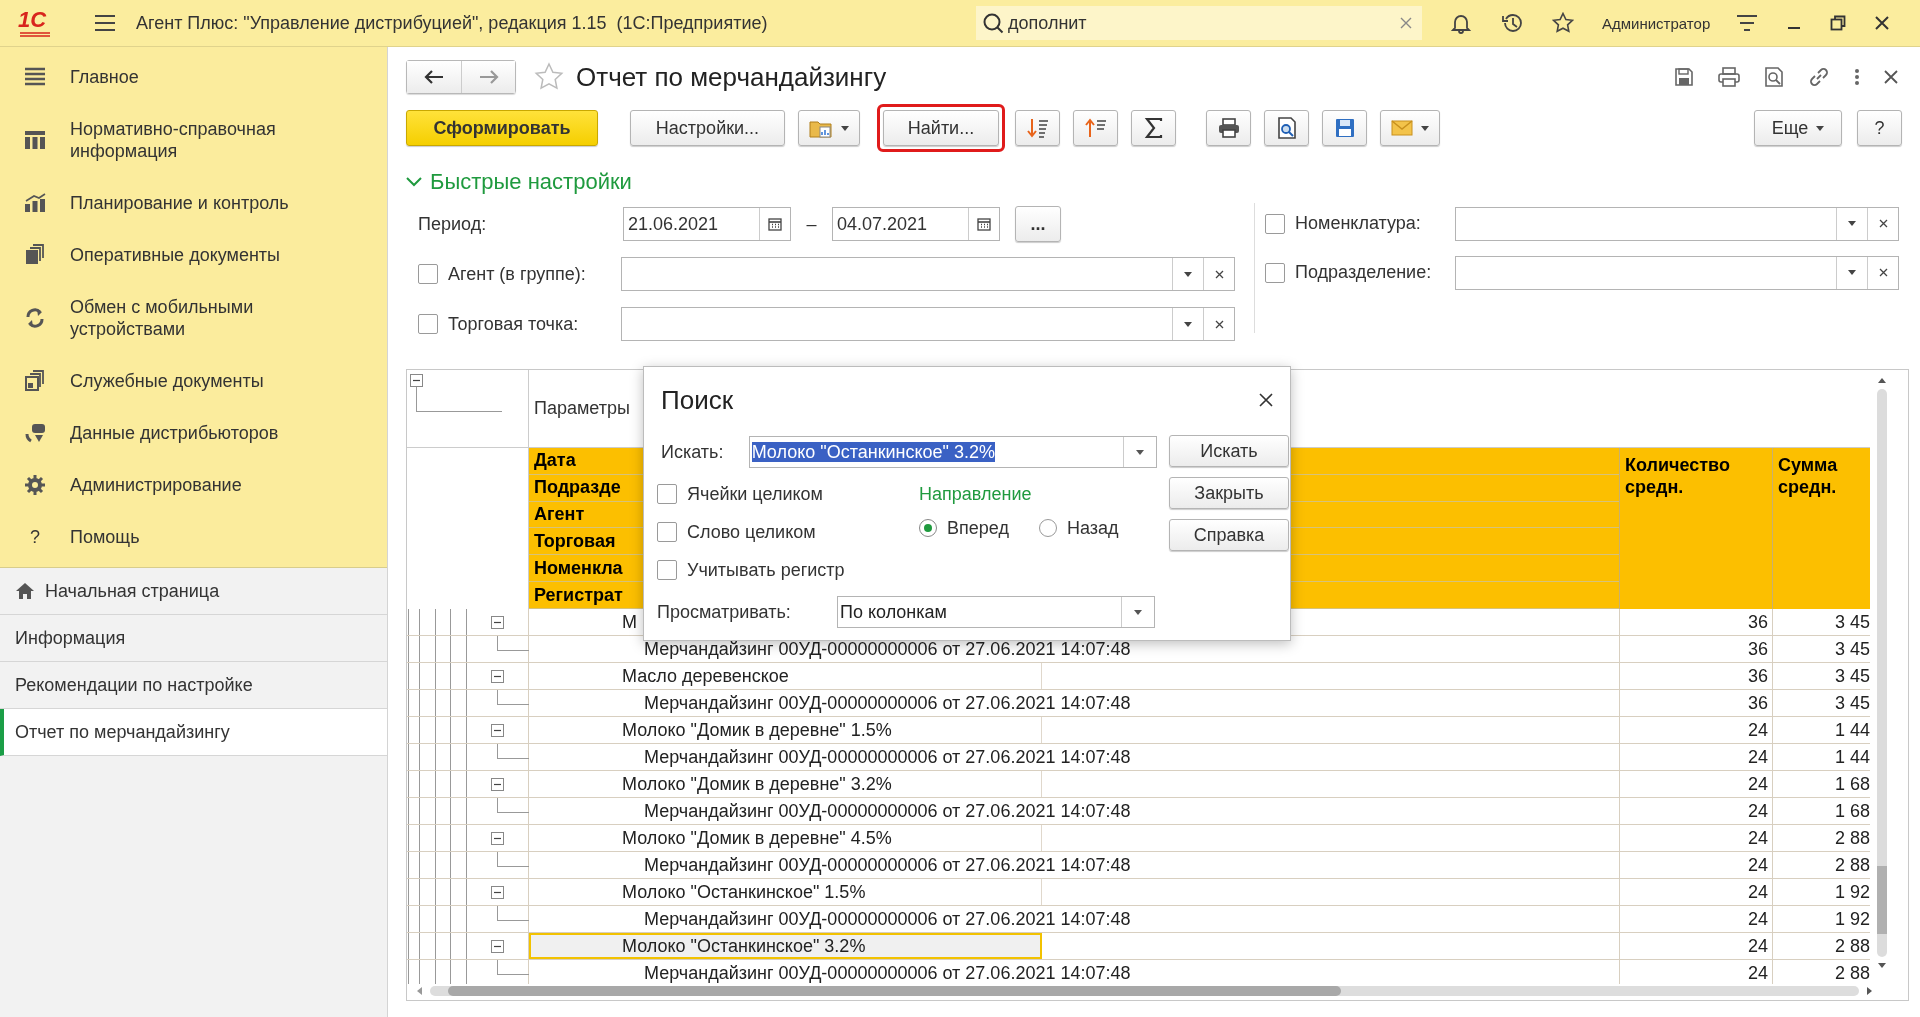 The width and height of the screenshot is (1920, 1017). What do you see at coordinates (916, 224) in the screenshot?
I see `date-field: 04.07.2021` at bounding box center [916, 224].